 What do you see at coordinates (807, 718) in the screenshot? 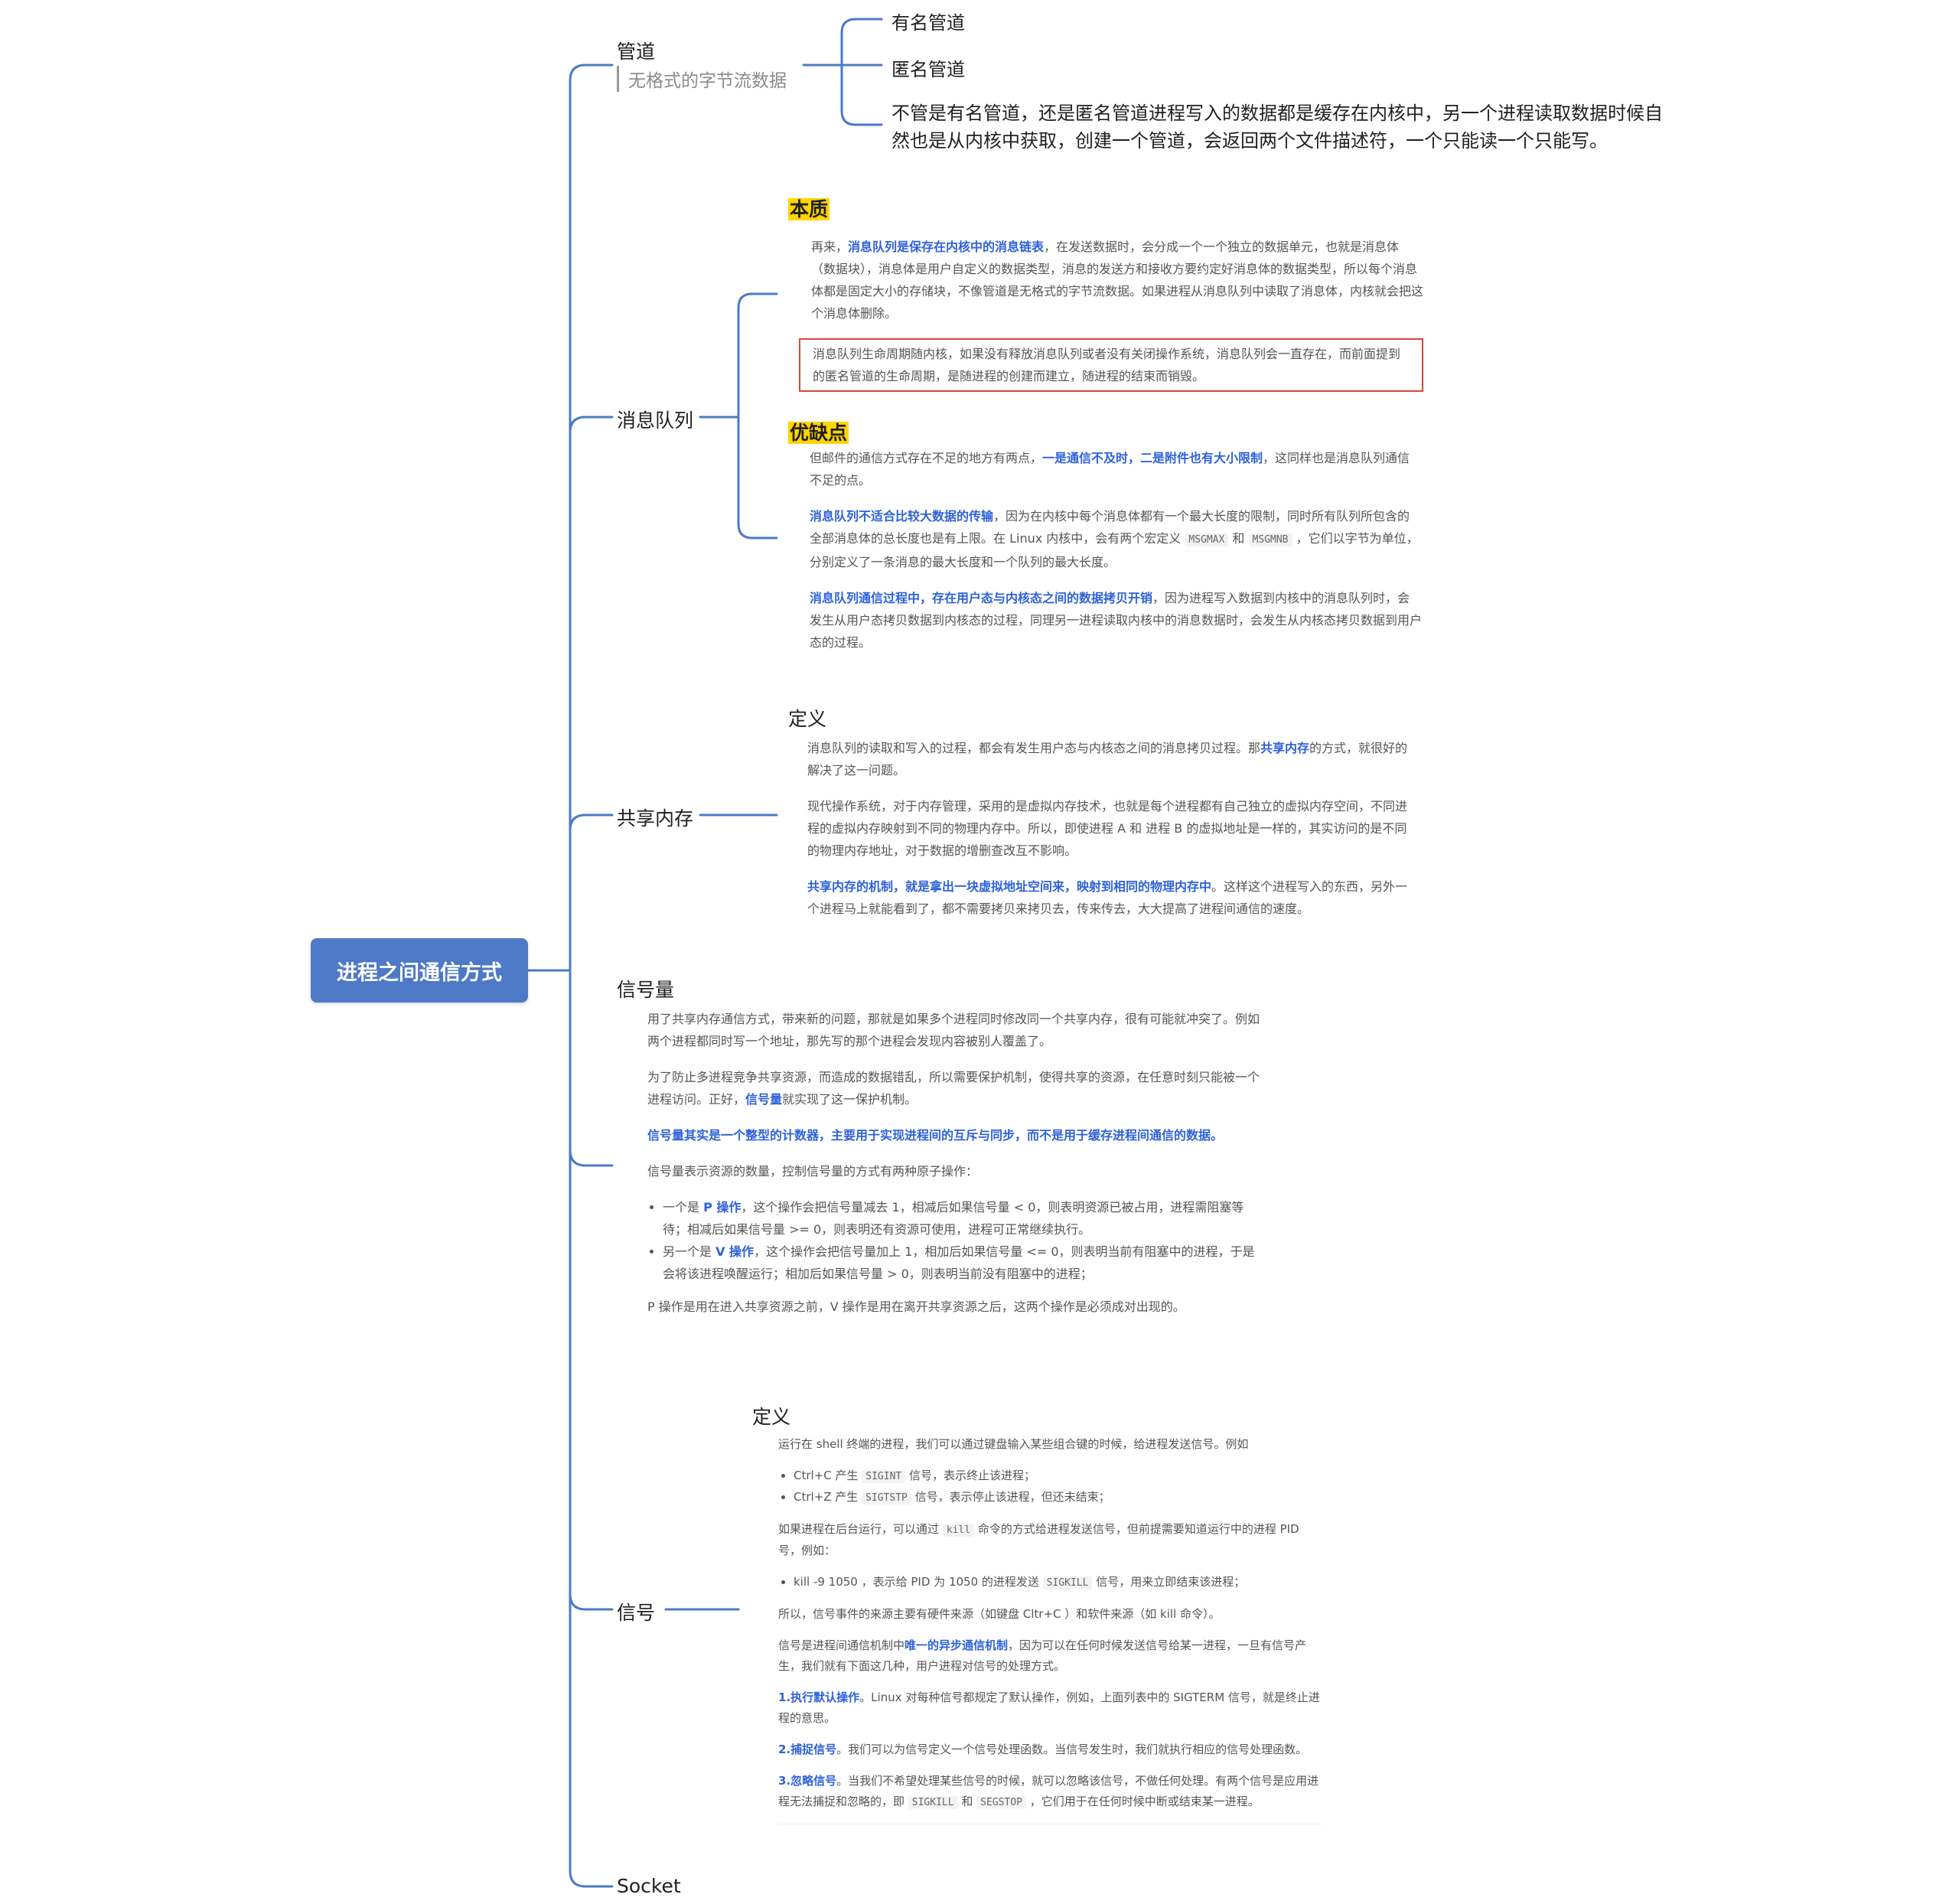
I see `shm-definition-title: 定义` at bounding box center [807, 718].